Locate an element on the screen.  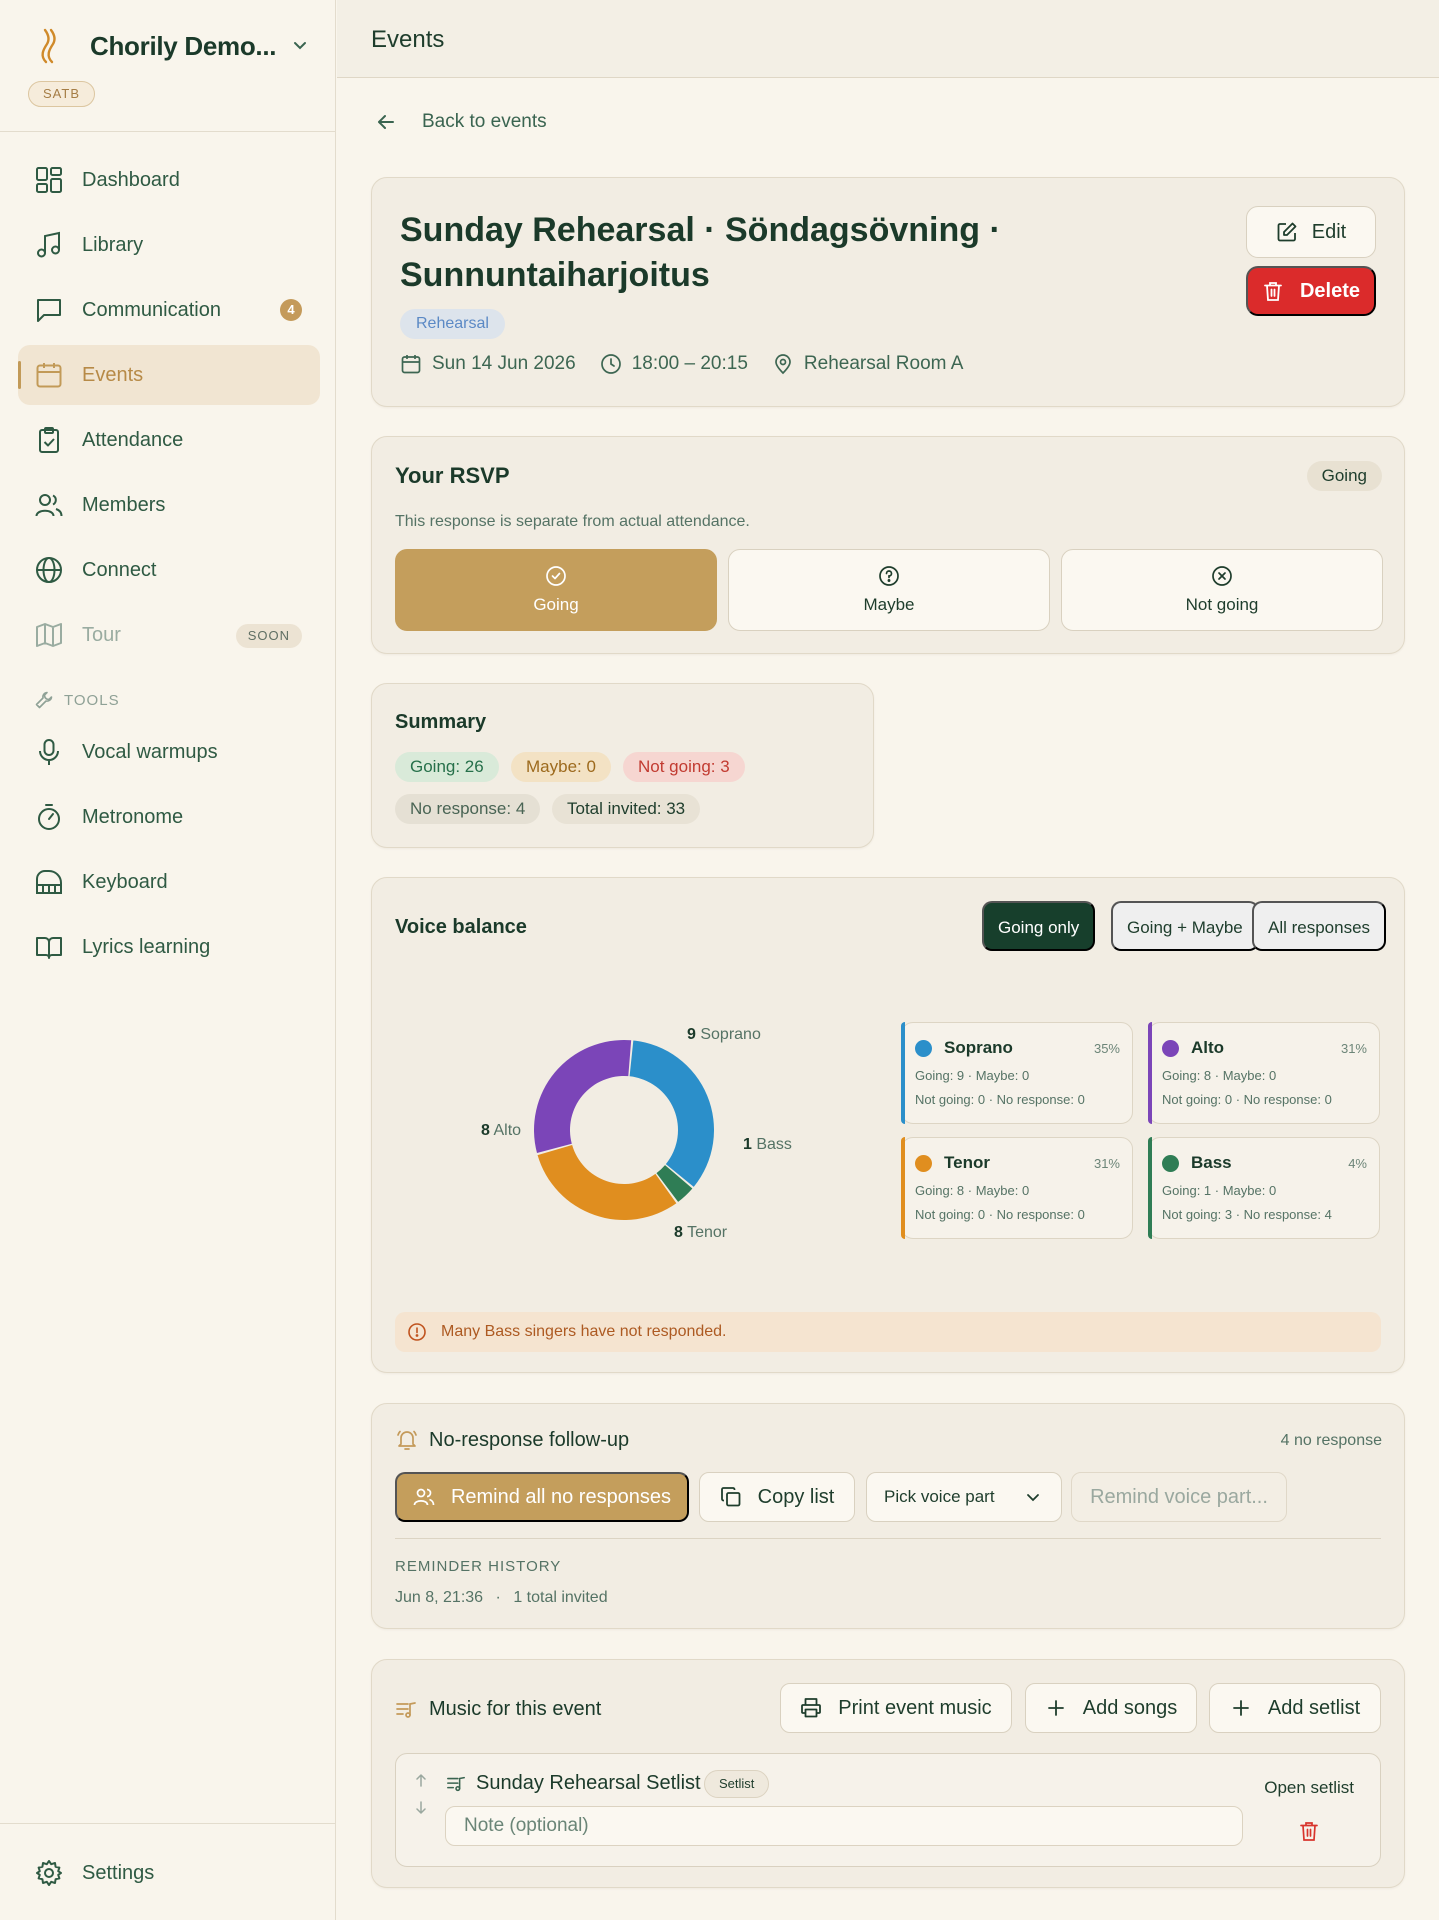
sidebar-item-vocal-warmups: Vocal warmups is located at coordinates (169, 752).